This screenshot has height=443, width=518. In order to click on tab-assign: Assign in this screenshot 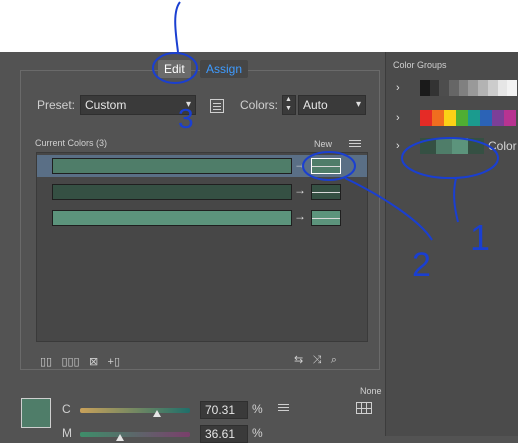, I will do `click(224, 69)`.